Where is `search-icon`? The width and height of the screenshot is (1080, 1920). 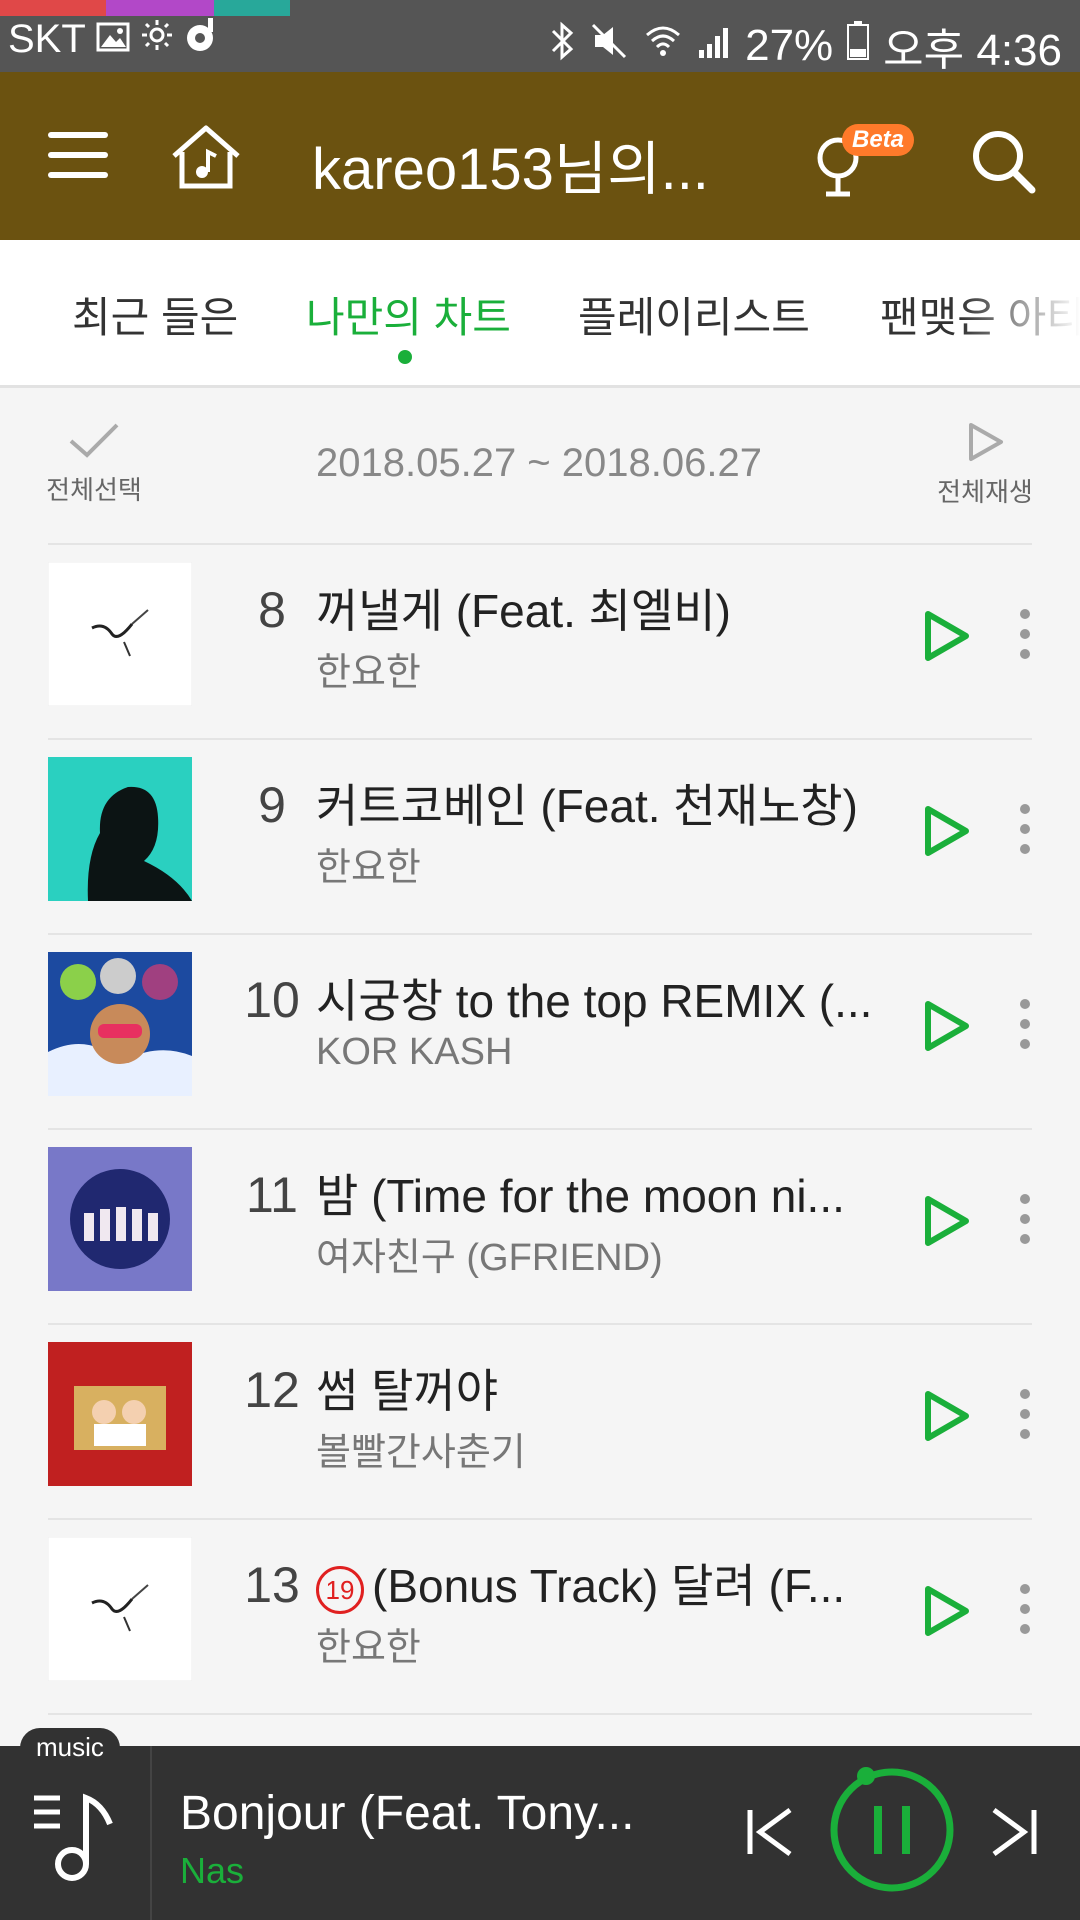 search-icon is located at coordinates (1003, 161).